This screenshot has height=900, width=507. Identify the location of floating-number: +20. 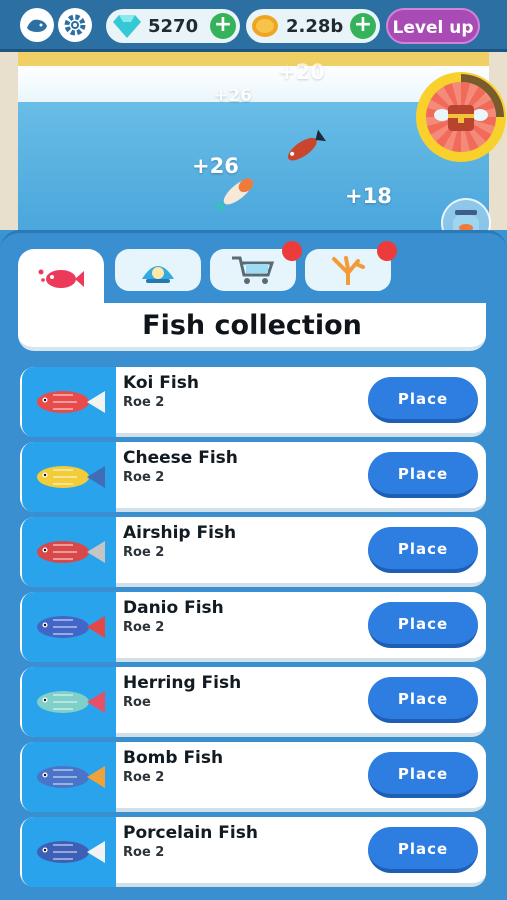
(301, 72).